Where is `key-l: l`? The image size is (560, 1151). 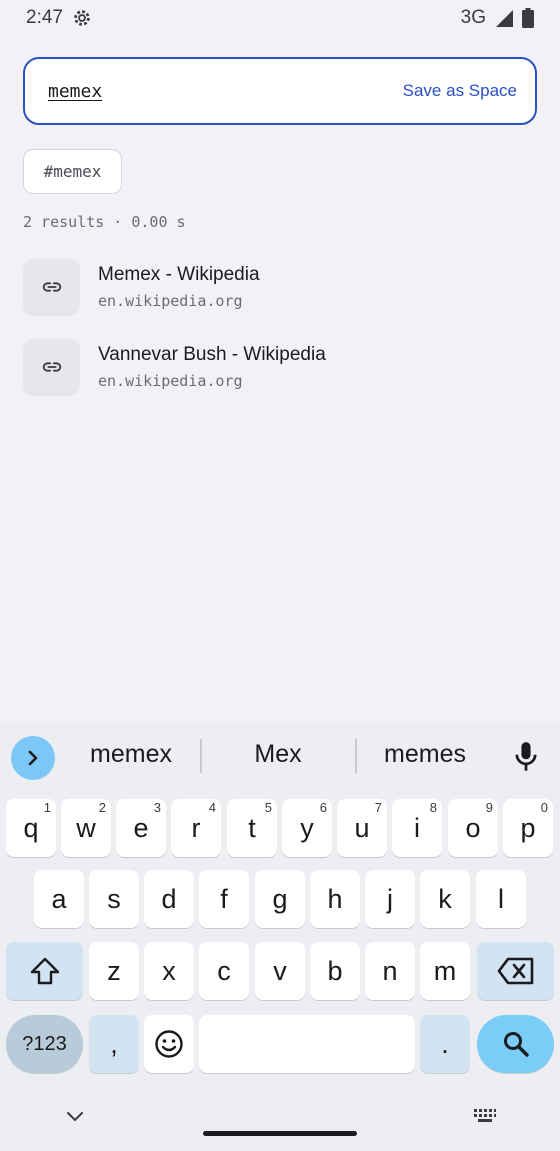
key-l: l is located at coordinates (501, 899).